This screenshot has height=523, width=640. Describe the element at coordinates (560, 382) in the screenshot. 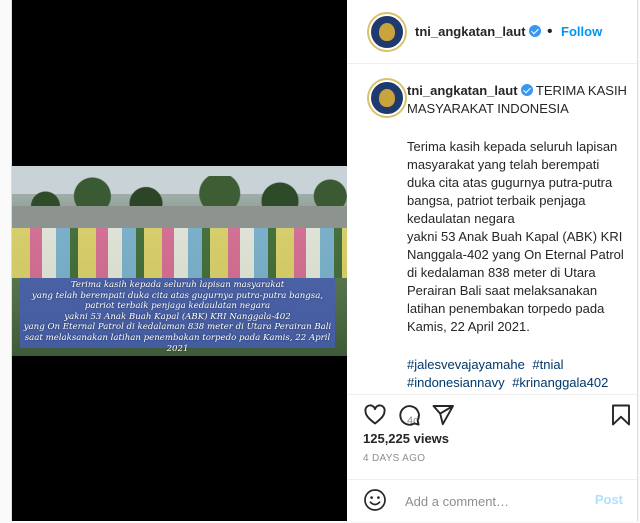

I see `hashtag-link: #krinanggala402` at that location.